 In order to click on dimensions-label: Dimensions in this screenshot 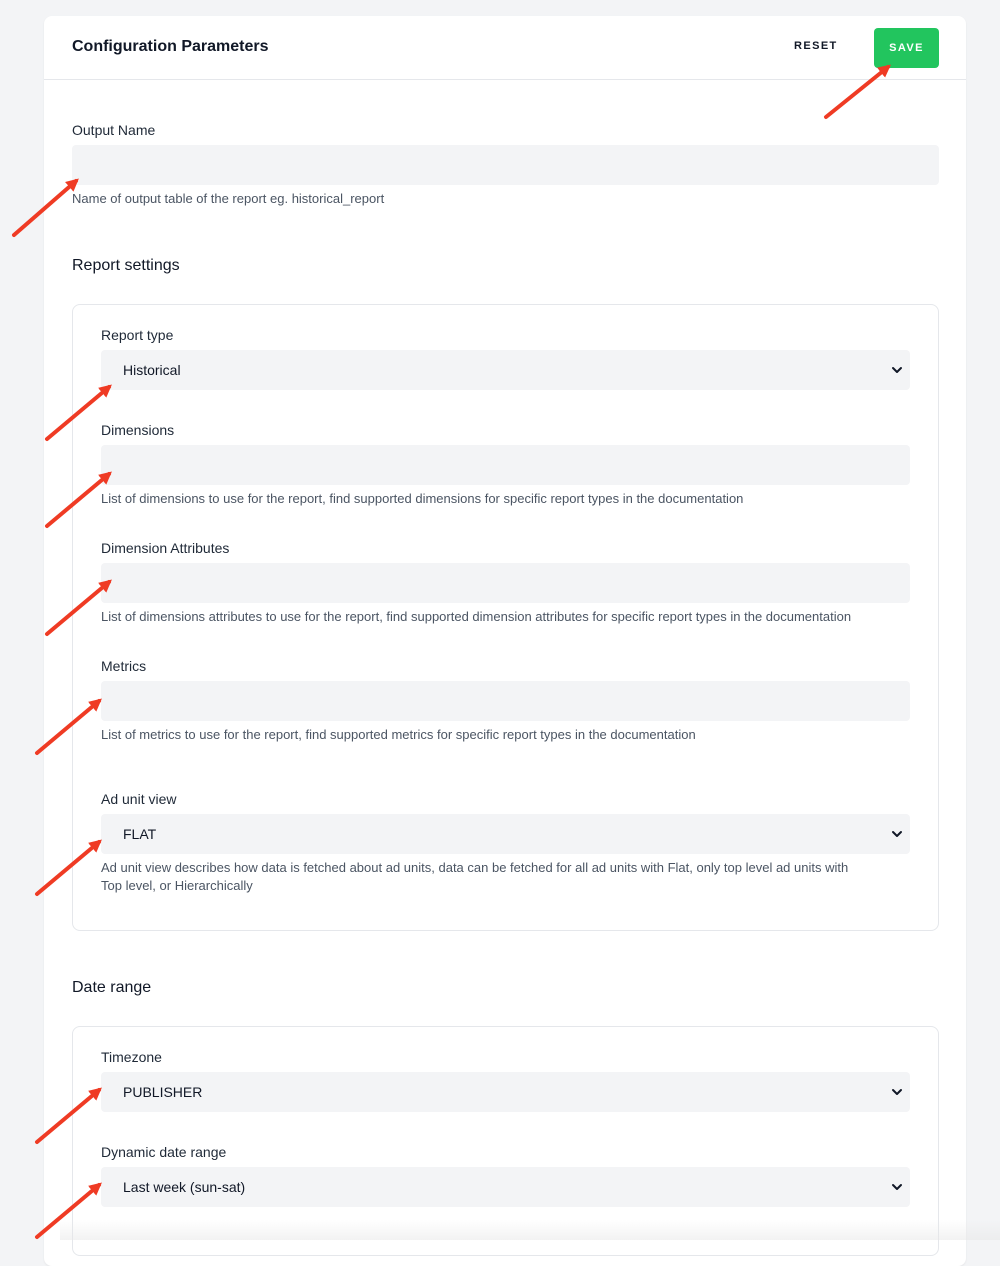, I will do `click(138, 430)`.